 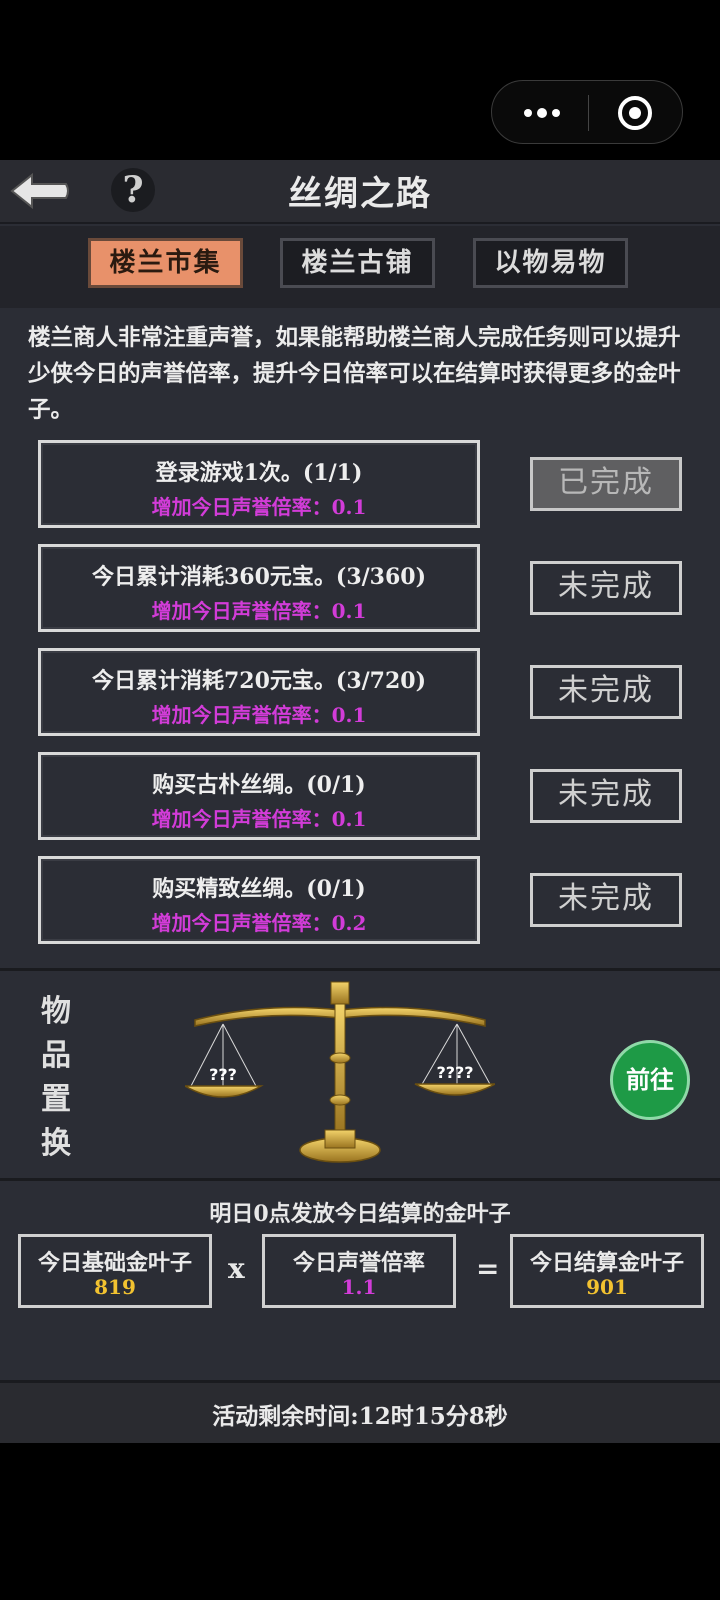 What do you see at coordinates (550, 263) in the screenshot?
I see `tab-barter: 以物易物` at bounding box center [550, 263].